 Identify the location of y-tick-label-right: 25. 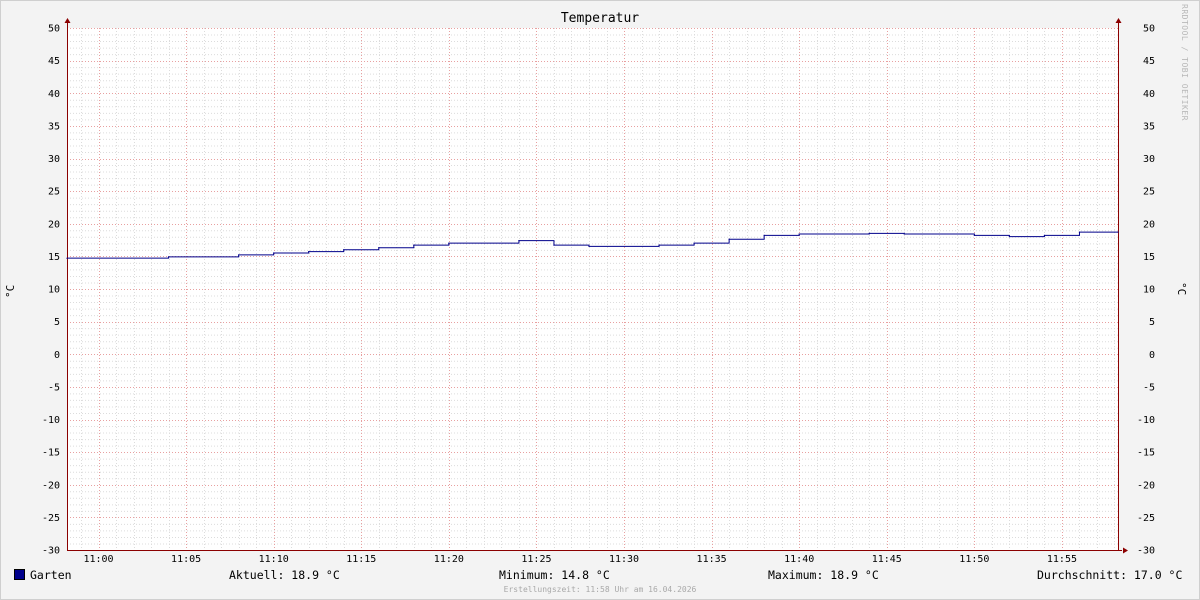
(1149, 192).